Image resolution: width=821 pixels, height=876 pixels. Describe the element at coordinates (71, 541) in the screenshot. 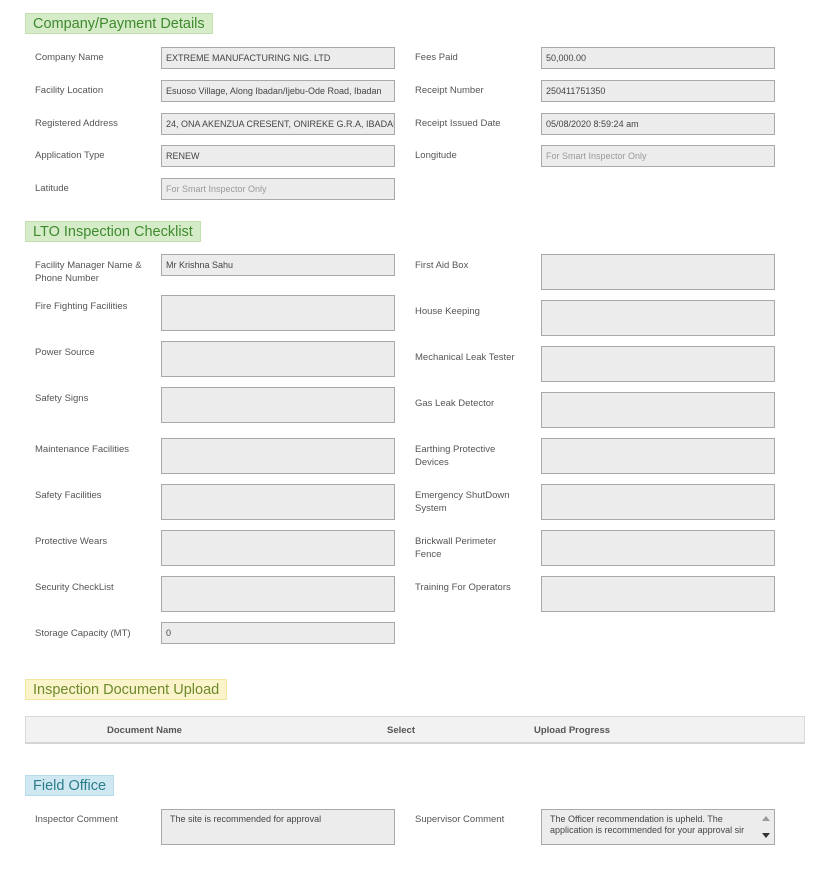

I see `protective-wears-label: Protective Wears` at that location.